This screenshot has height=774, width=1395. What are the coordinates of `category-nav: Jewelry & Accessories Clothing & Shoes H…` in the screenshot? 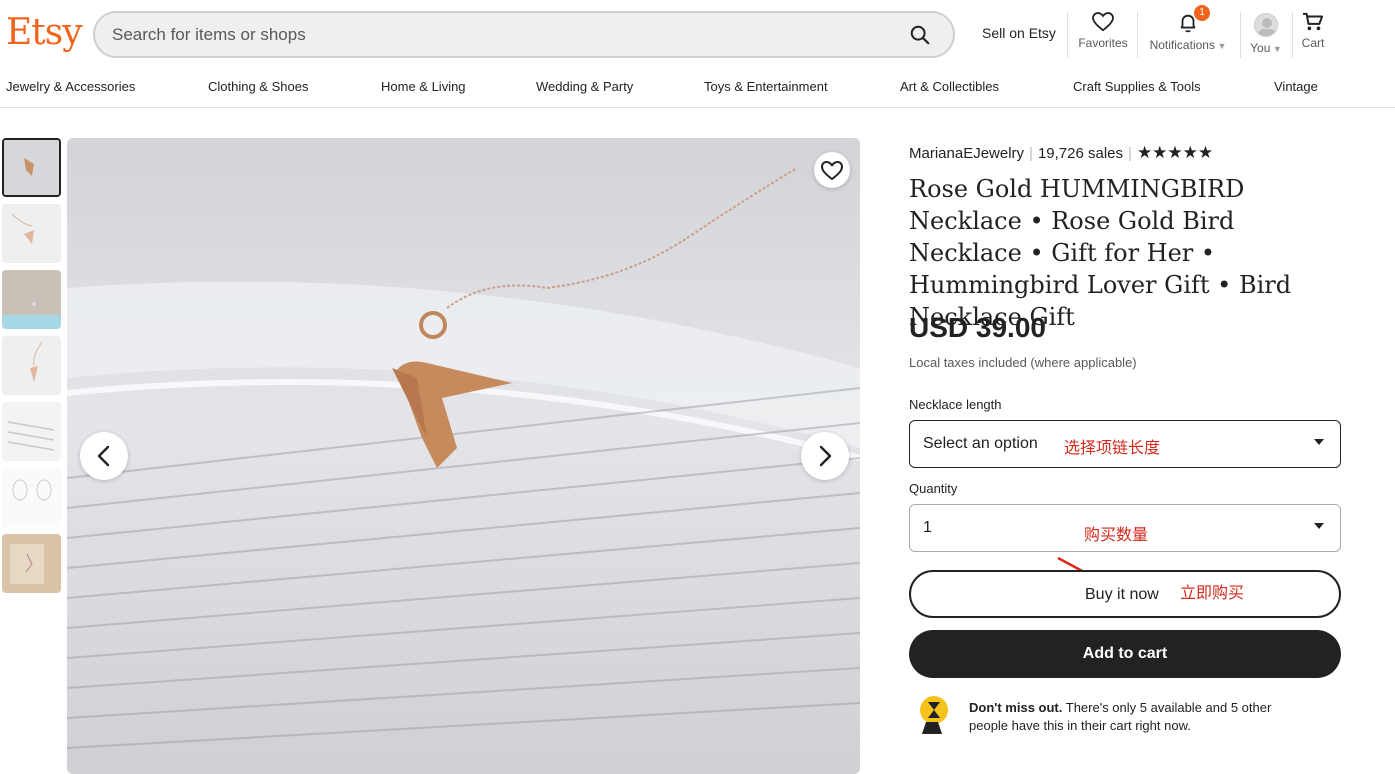 It's located at (697, 89).